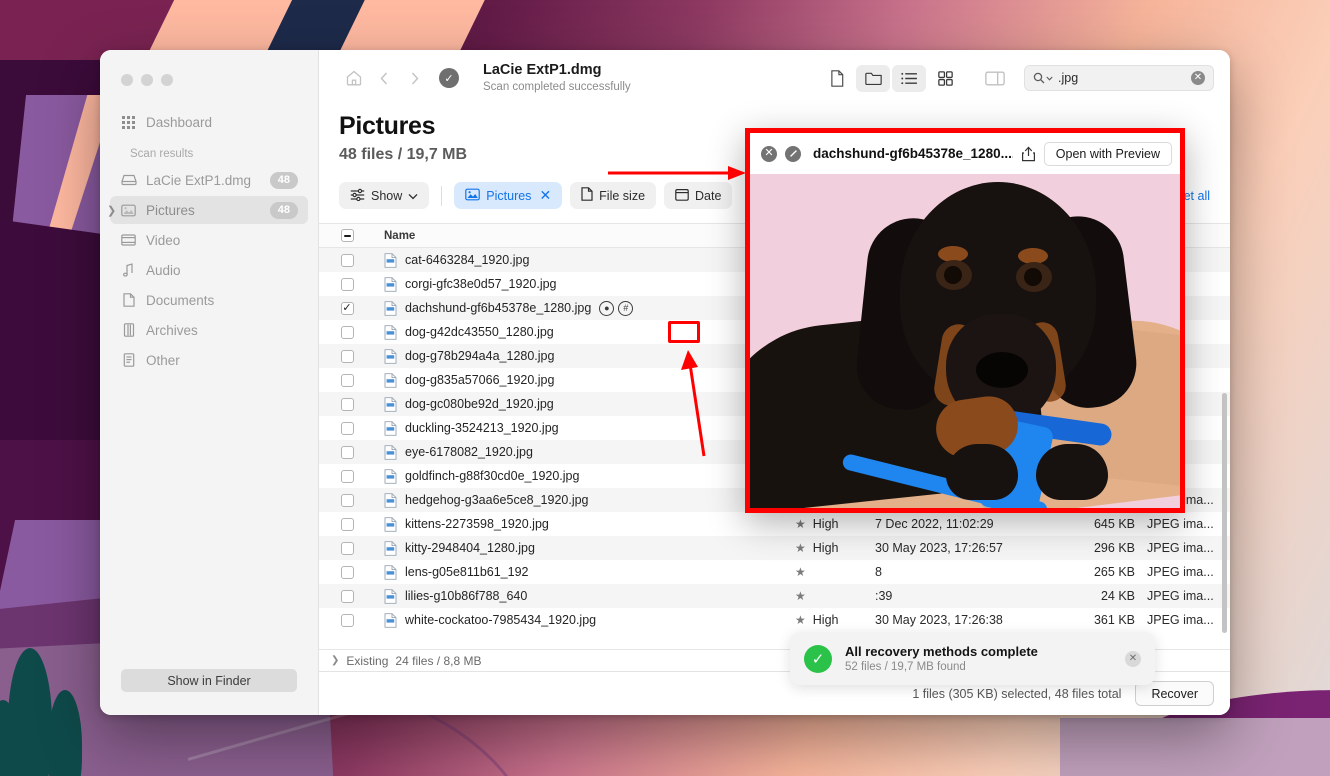 This screenshot has width=1330, height=776. What do you see at coordinates (209, 680) in the screenshot?
I see `show-in-finder-button: Show in Finder` at bounding box center [209, 680].